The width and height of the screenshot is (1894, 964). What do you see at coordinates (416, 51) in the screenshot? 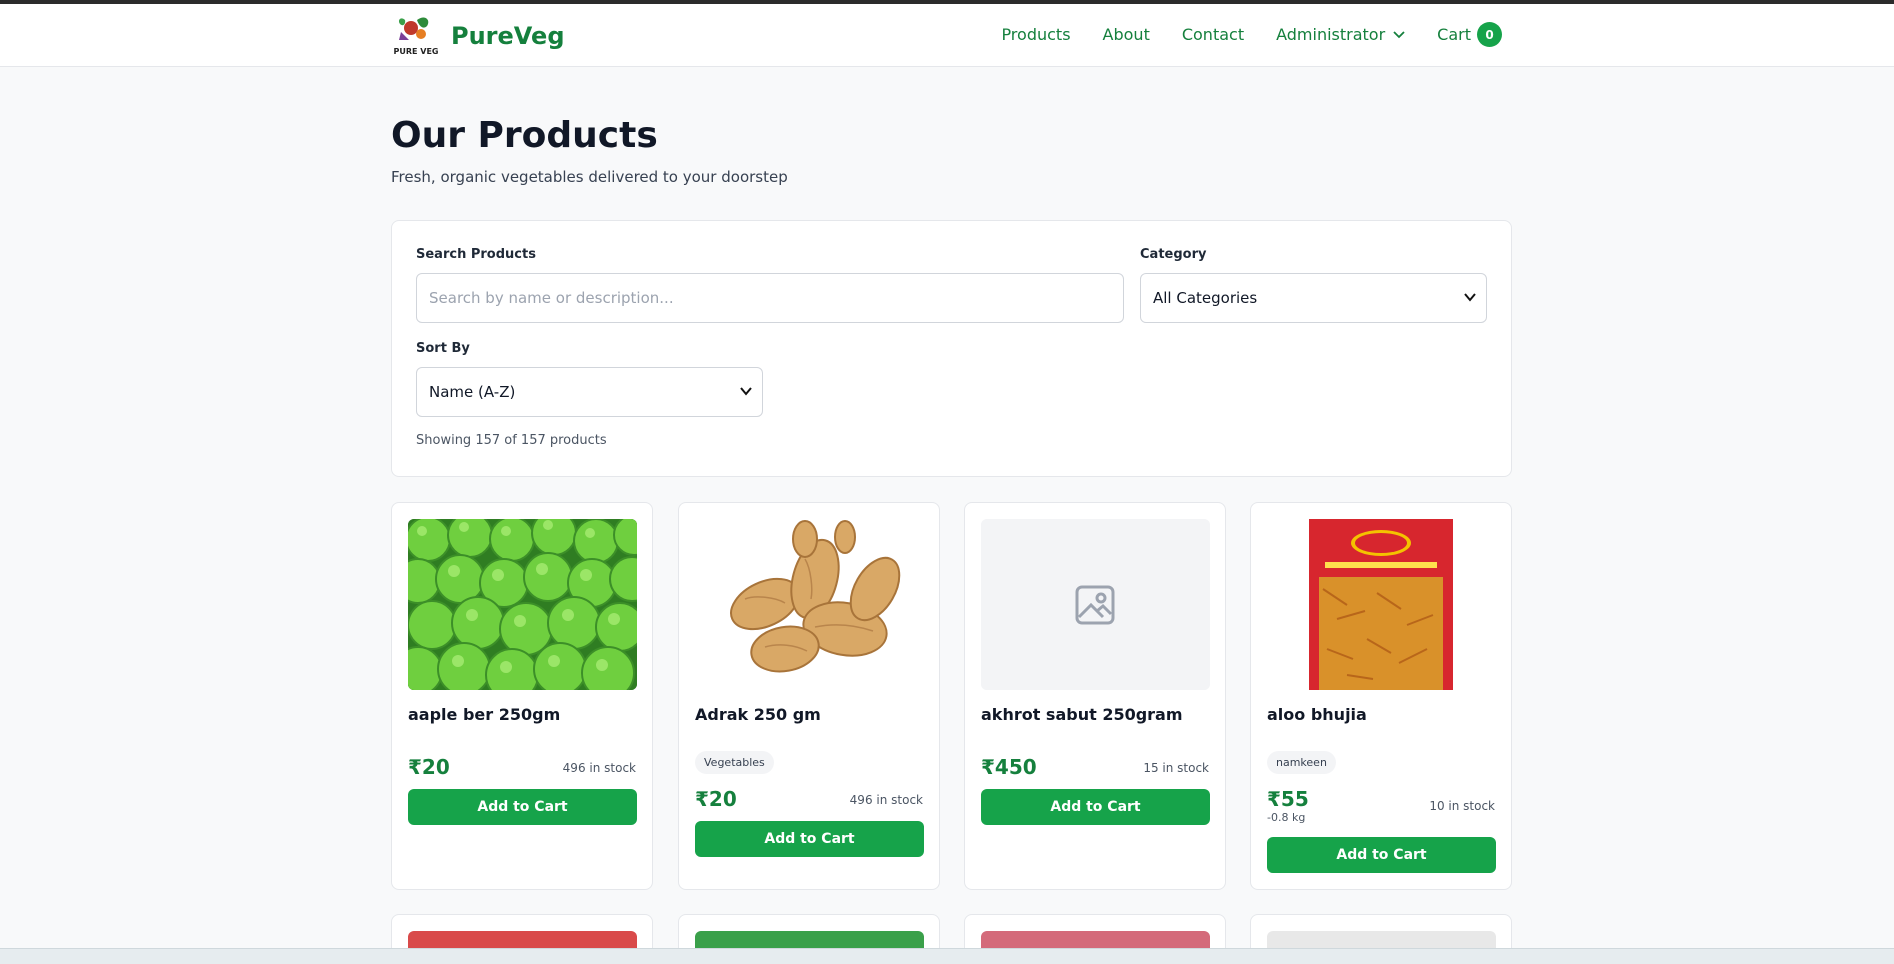
I see `svg-text: PURE VEG` at bounding box center [416, 51].